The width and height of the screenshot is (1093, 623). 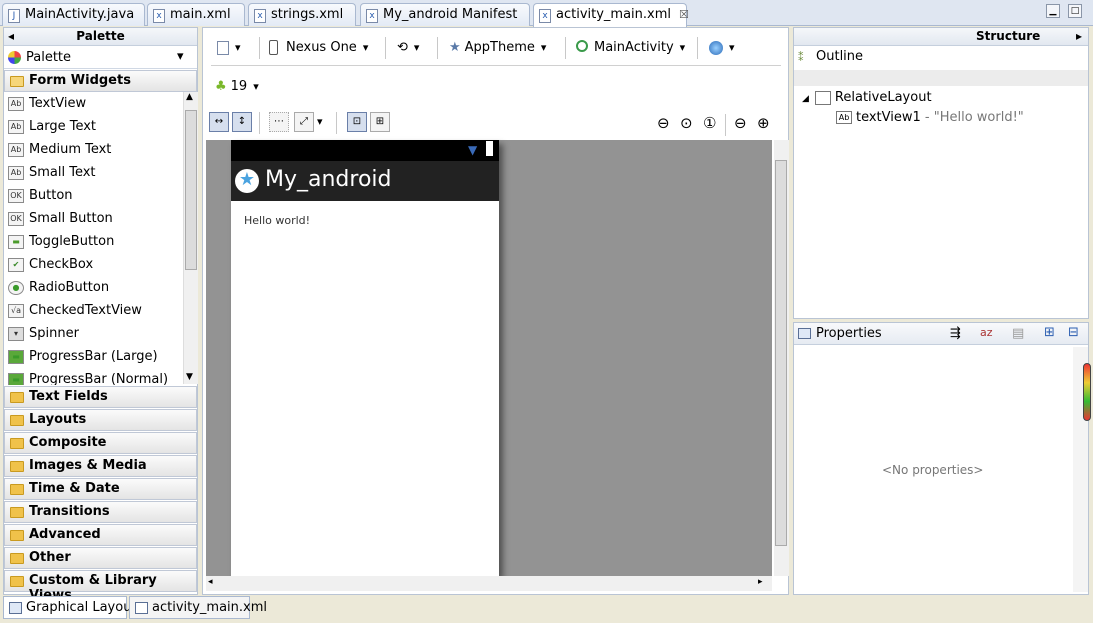 What do you see at coordinates (196, 14) in the screenshot?
I see `tab-main-xml: x main.xml` at bounding box center [196, 14].